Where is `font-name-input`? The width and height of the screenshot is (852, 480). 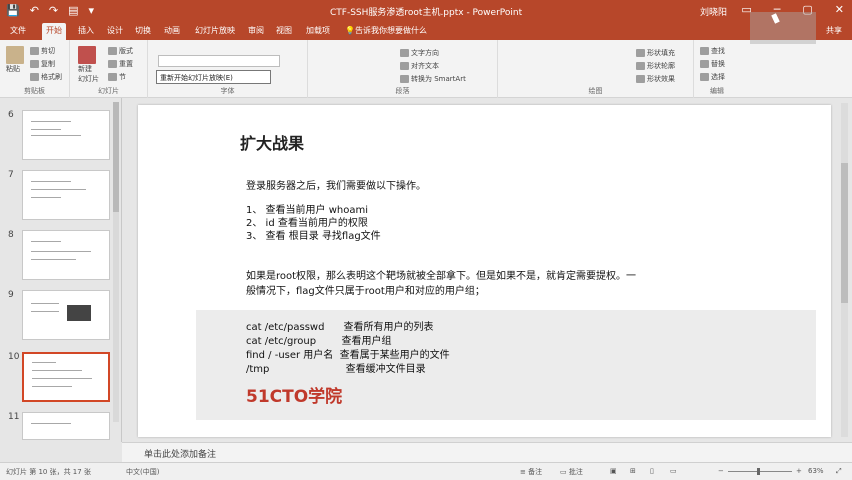 font-name-input is located at coordinates (219, 61).